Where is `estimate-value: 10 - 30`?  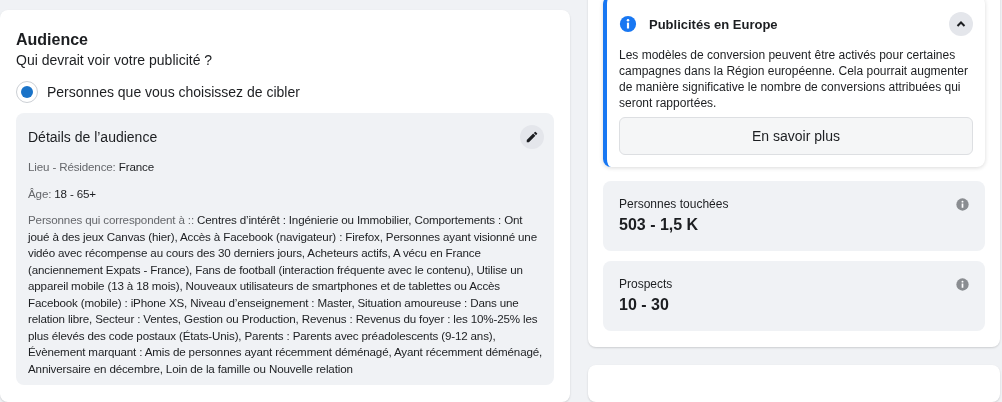 estimate-value: 10 - 30 is located at coordinates (644, 305).